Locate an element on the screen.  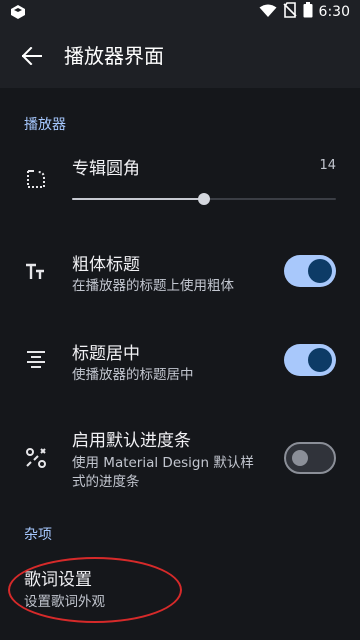
default-progress-summary-1: 使用 Material Design 默认样 is located at coordinates (163, 463).